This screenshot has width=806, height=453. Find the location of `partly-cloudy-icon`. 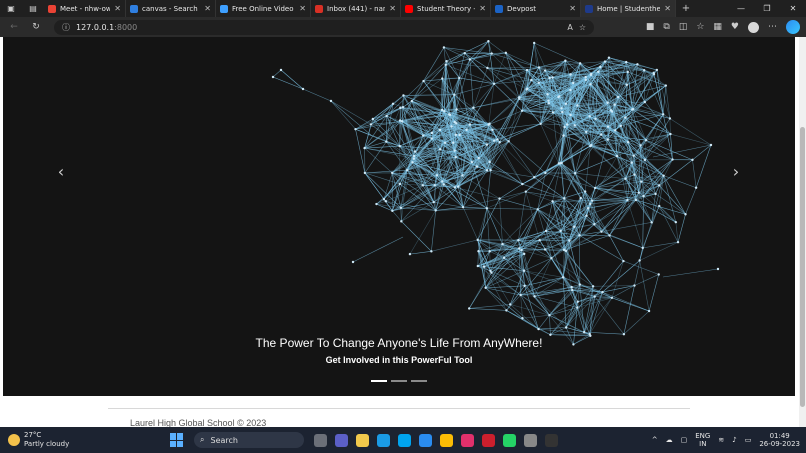

partly-cloudy-icon is located at coordinates (14, 440).